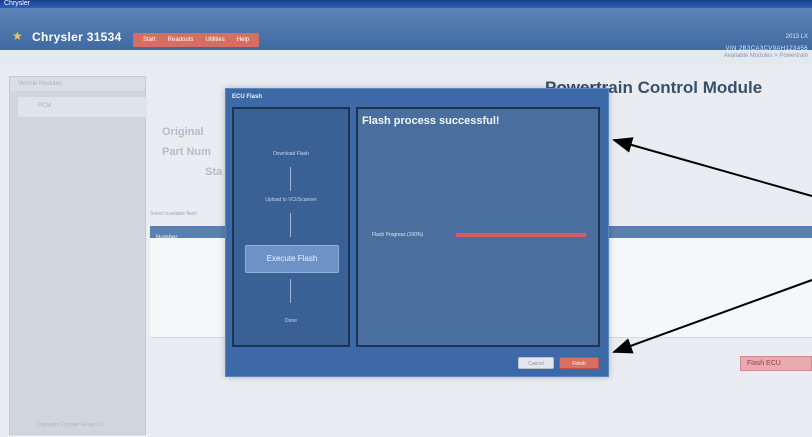 This screenshot has height=437, width=812. I want to click on field-label-original: Original, so click(183, 132).